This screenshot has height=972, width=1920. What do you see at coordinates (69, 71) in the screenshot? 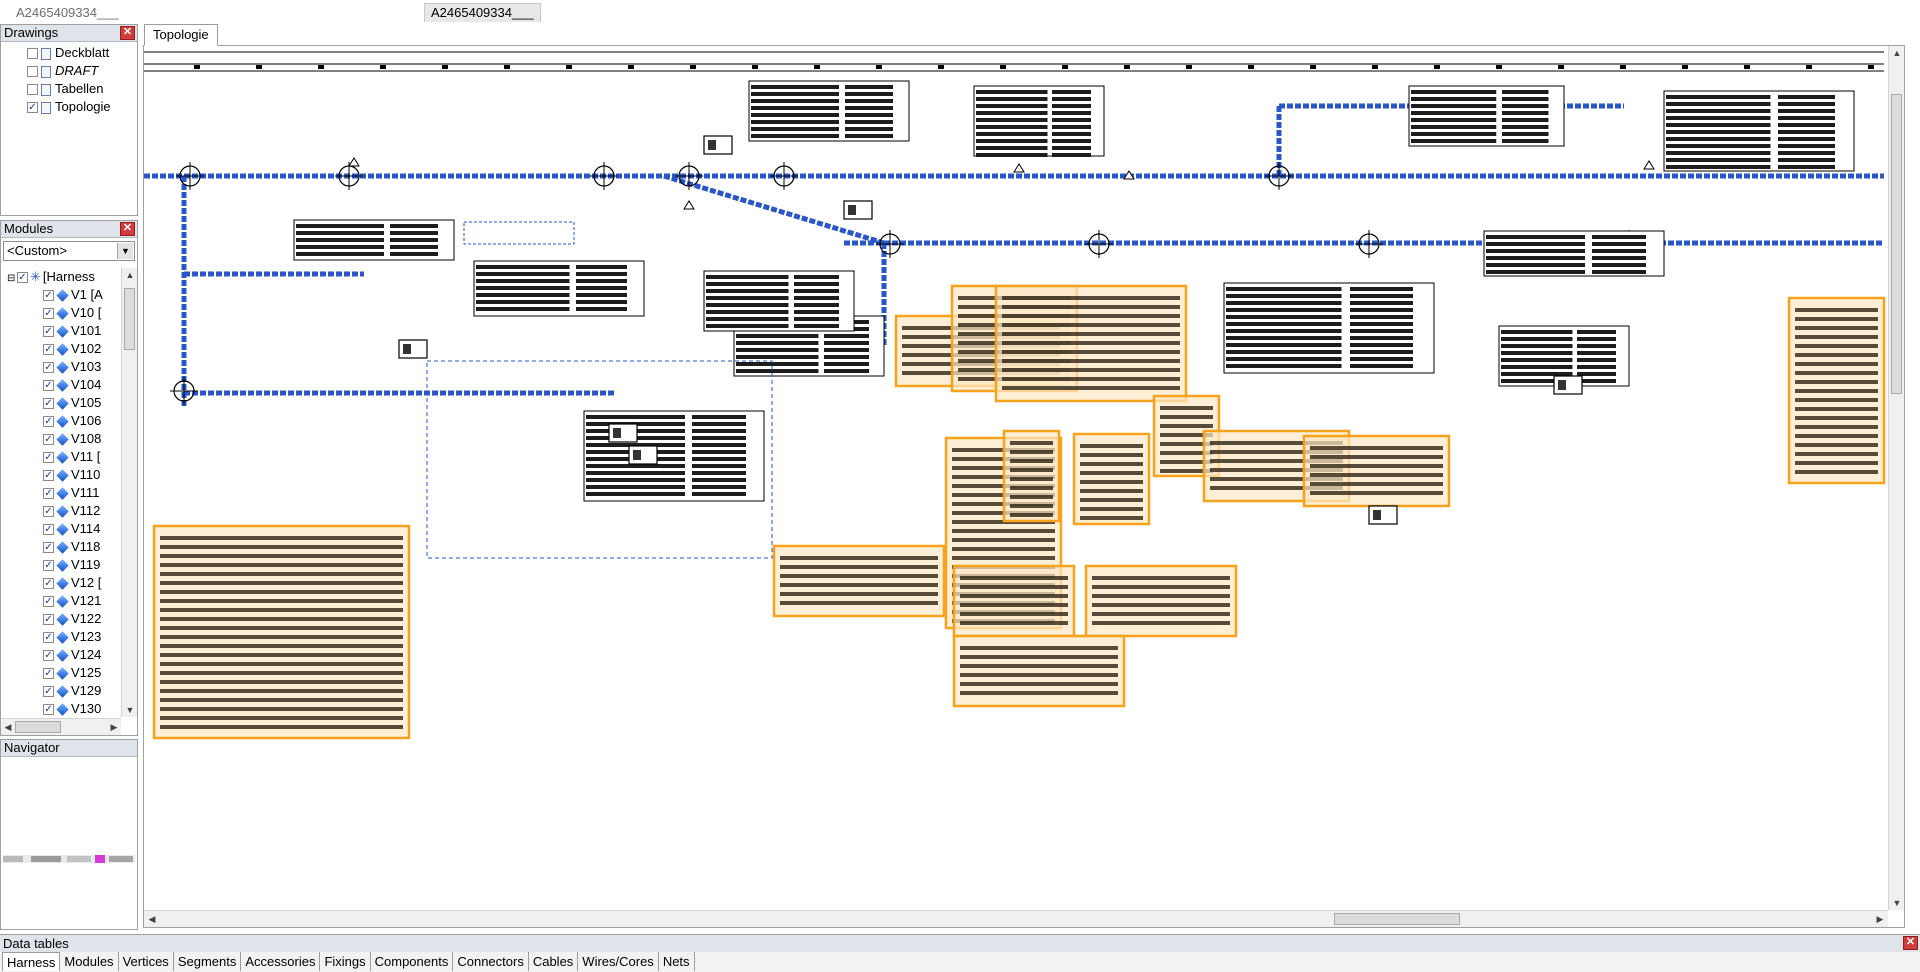
I see `drawing-item-draft: DRAFT` at bounding box center [69, 71].